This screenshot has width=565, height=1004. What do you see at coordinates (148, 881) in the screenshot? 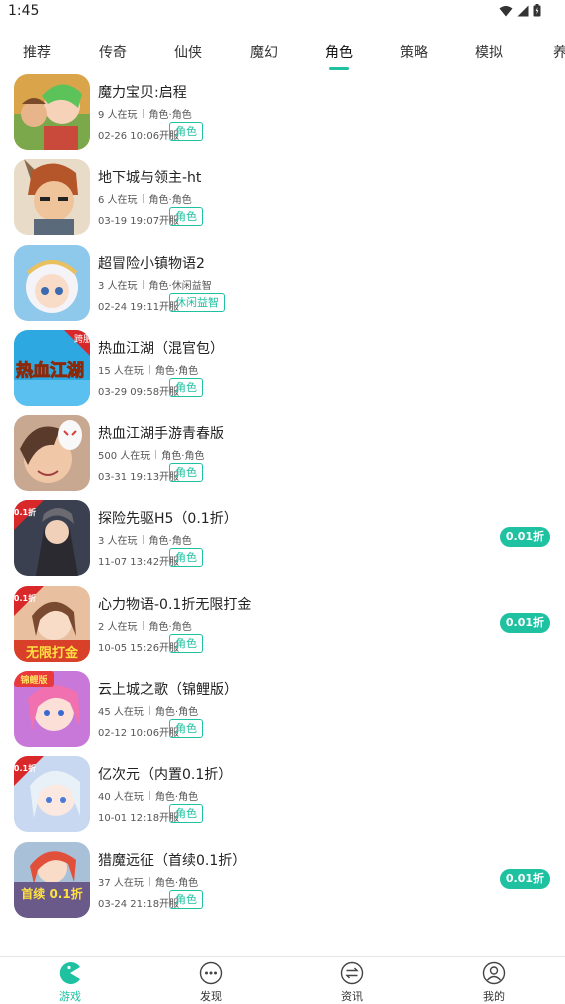
I see `game-meta: 37 人在玩 角色·角色` at bounding box center [148, 881].